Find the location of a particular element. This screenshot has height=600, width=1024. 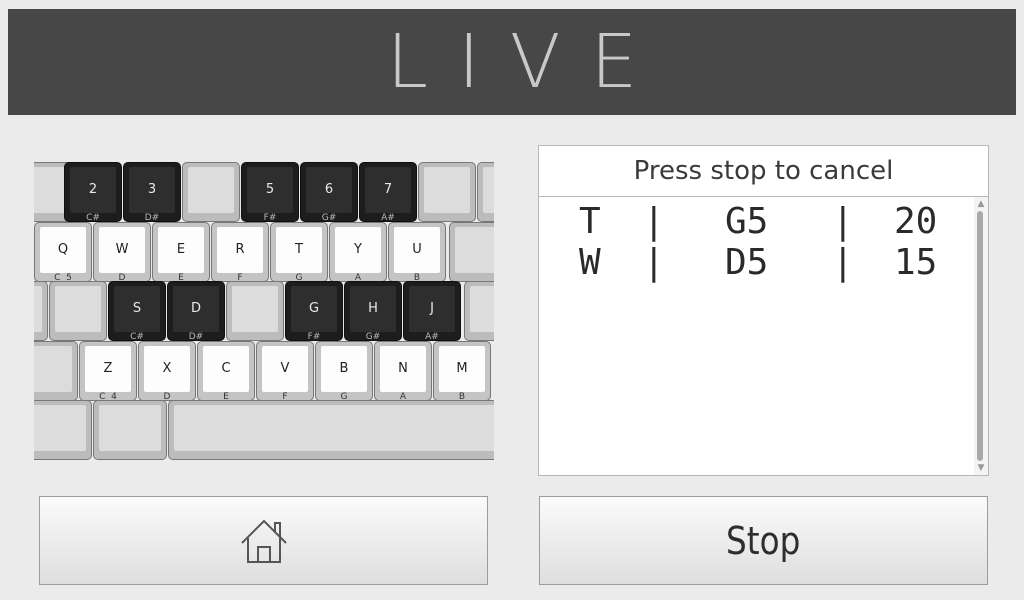

key-6: 6 G# is located at coordinates (329, 192).